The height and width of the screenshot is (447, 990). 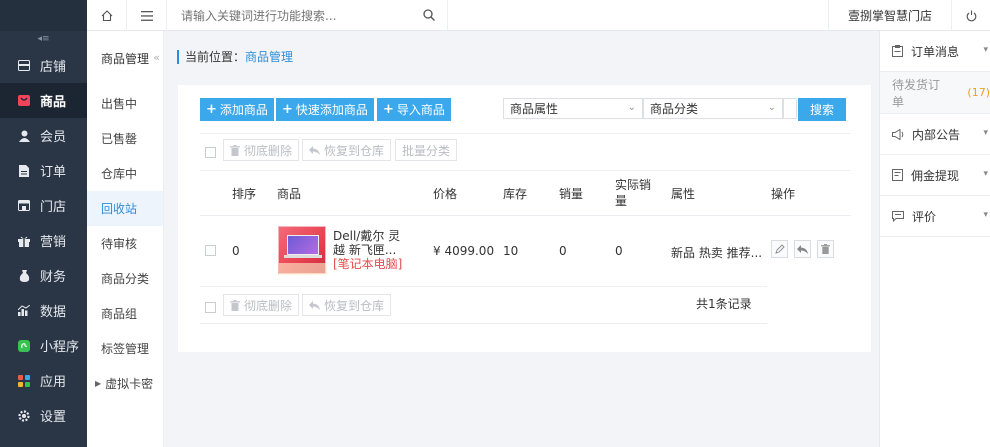 What do you see at coordinates (971, 15) in the screenshot?
I see `power-icon` at bounding box center [971, 15].